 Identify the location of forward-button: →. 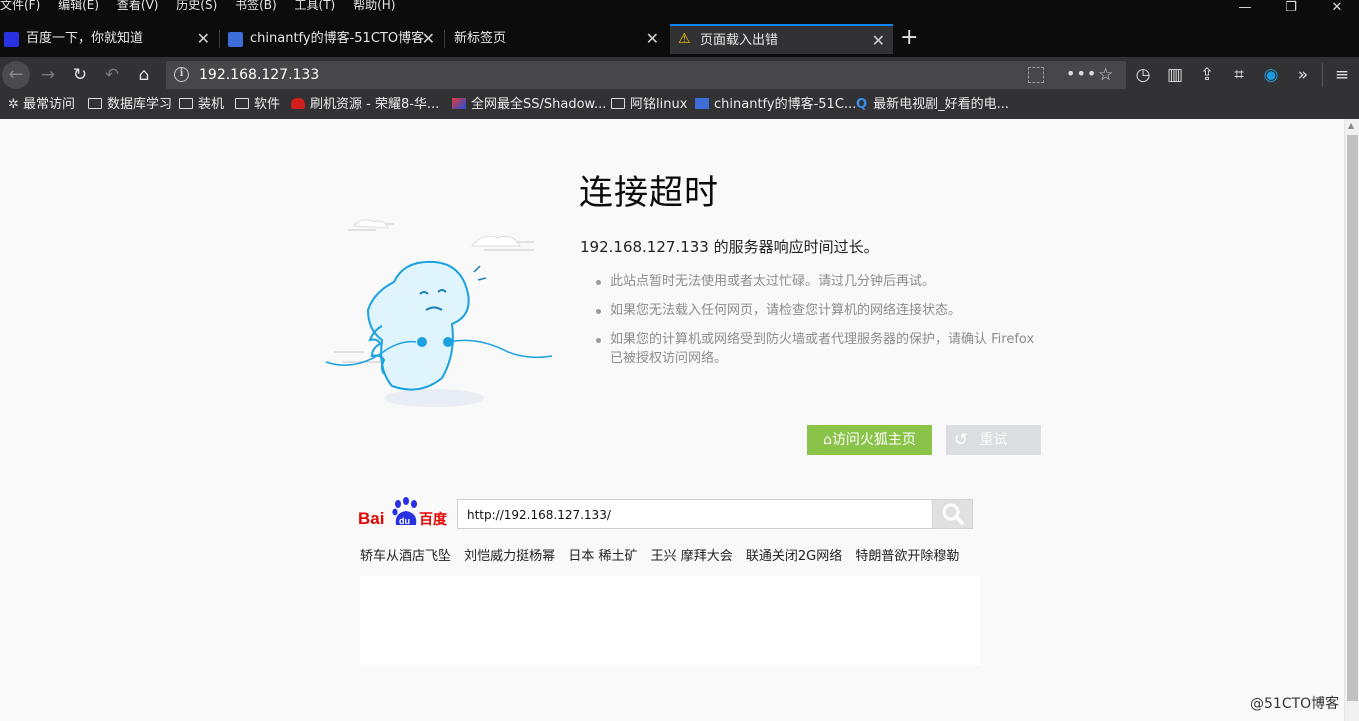
(48, 75).